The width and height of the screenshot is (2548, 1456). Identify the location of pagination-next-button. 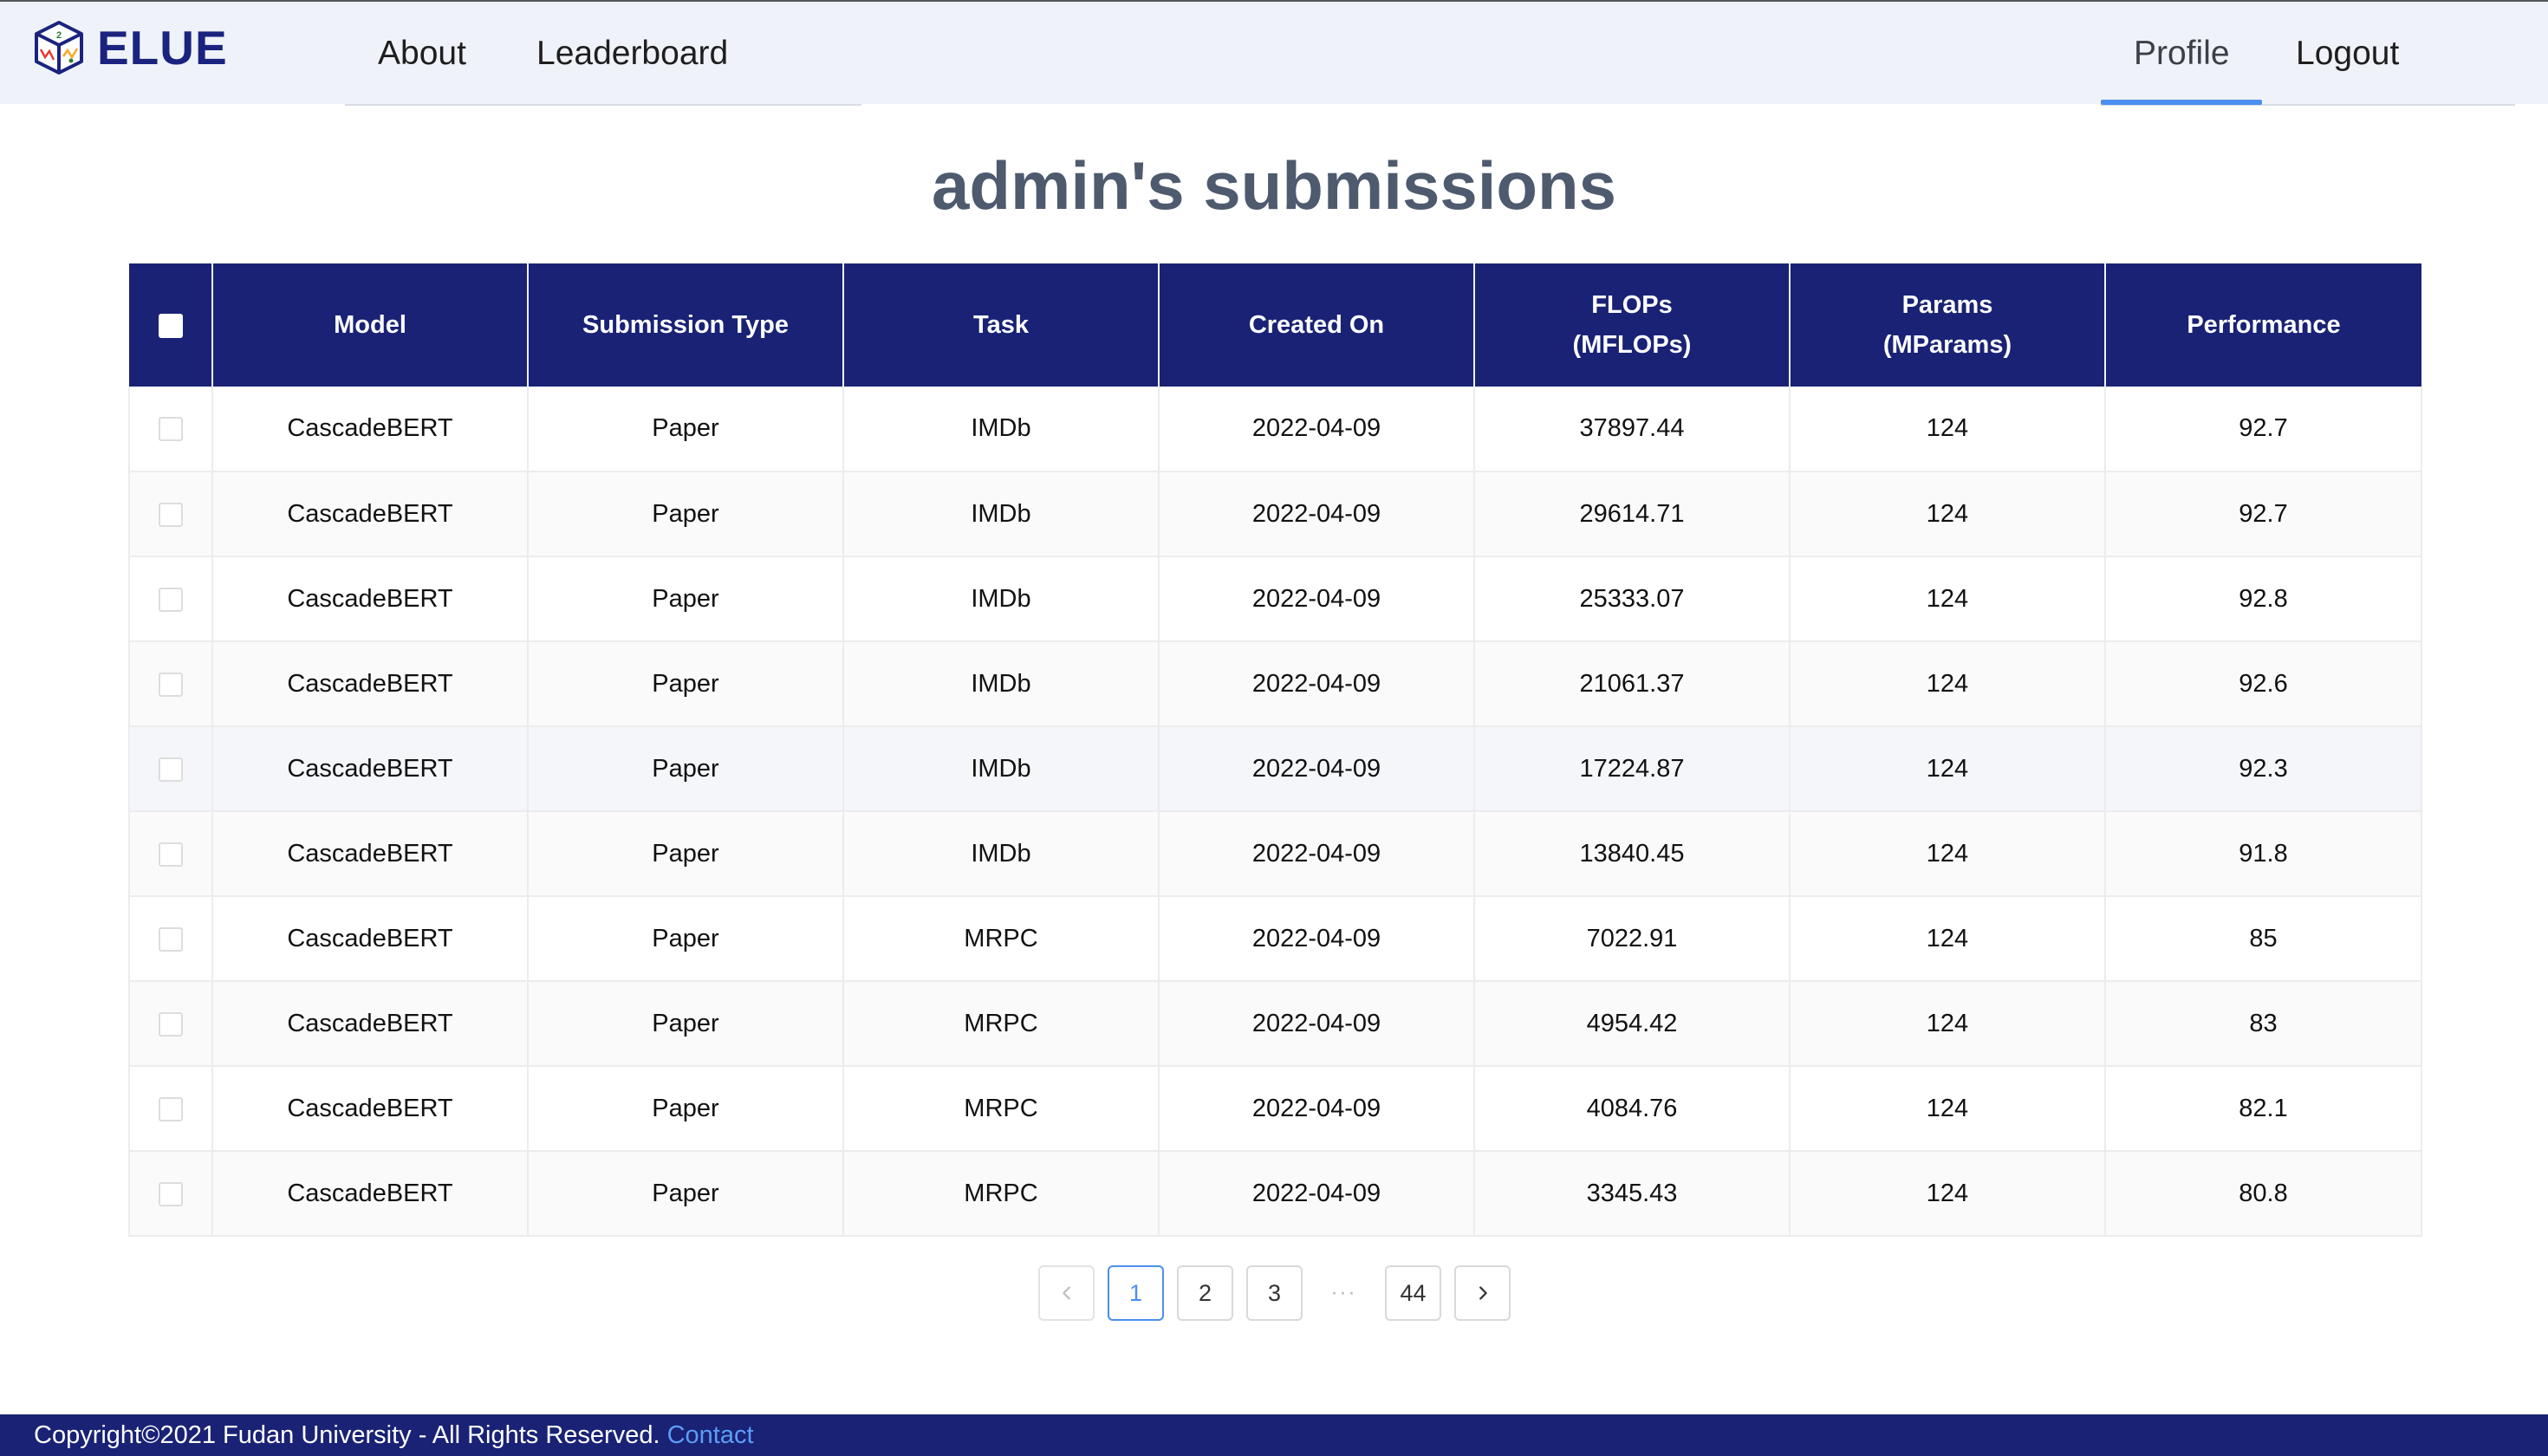
(1482, 1293).